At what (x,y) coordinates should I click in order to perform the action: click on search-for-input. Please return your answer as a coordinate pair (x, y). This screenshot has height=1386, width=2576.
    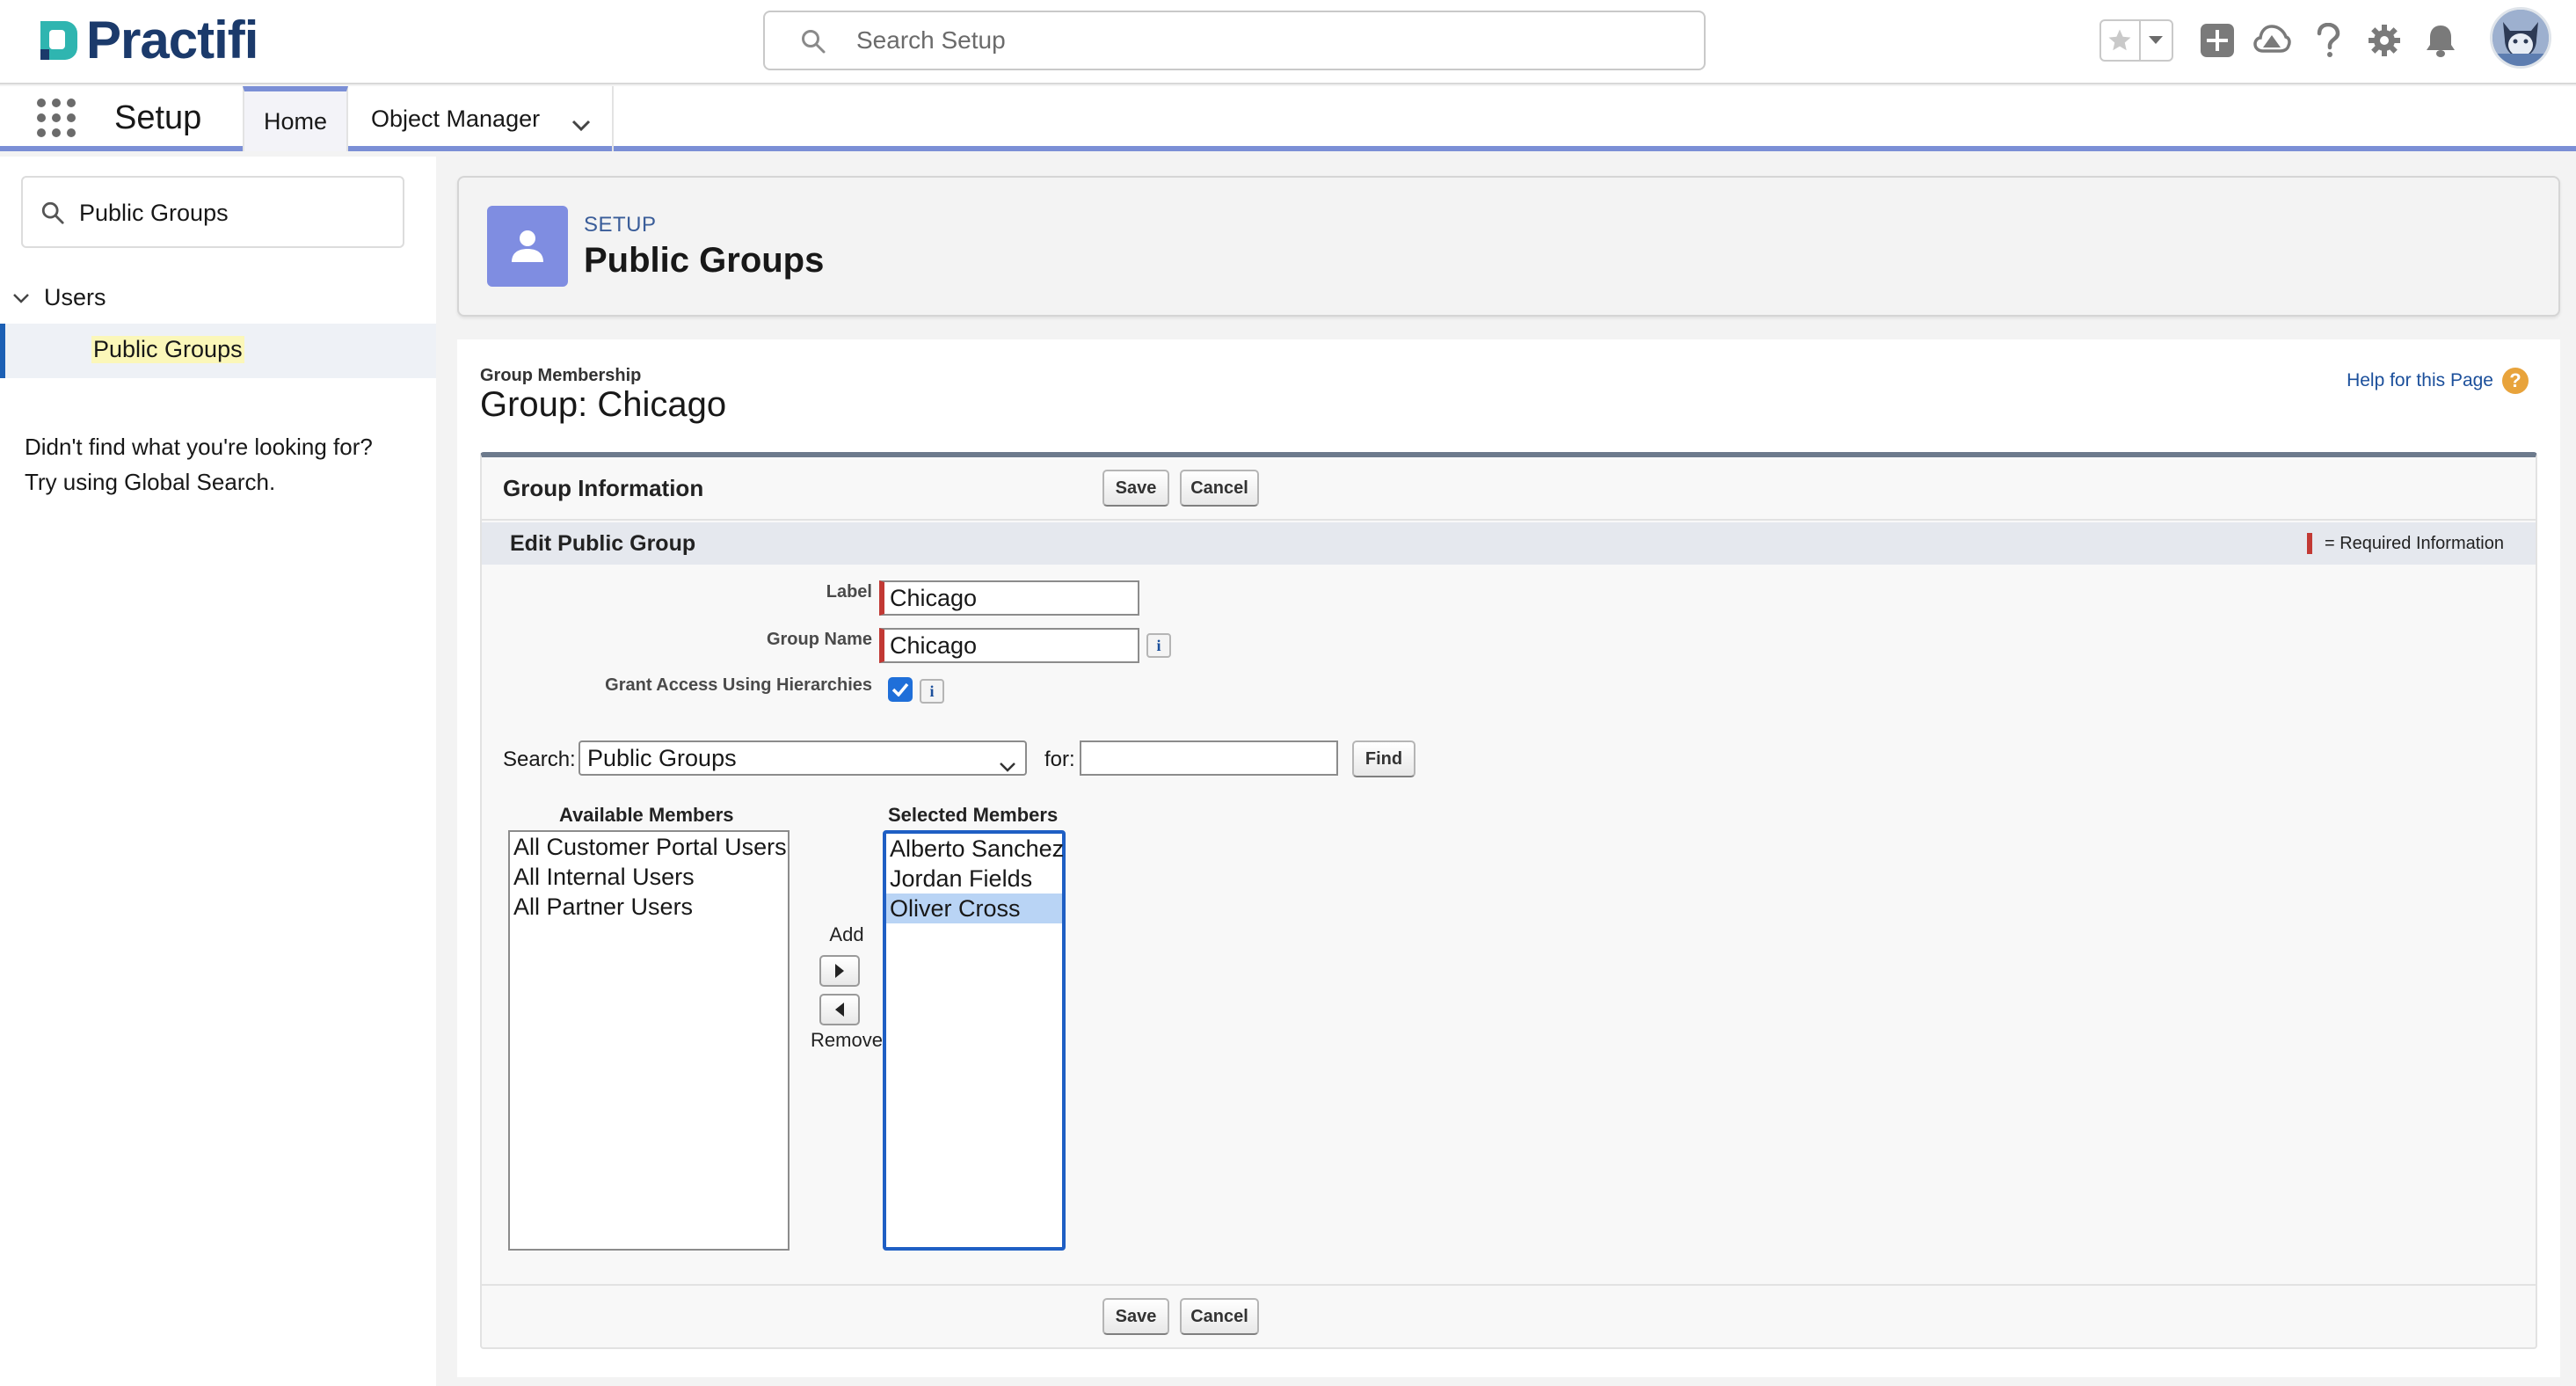
    Looking at the image, I should click on (1209, 758).